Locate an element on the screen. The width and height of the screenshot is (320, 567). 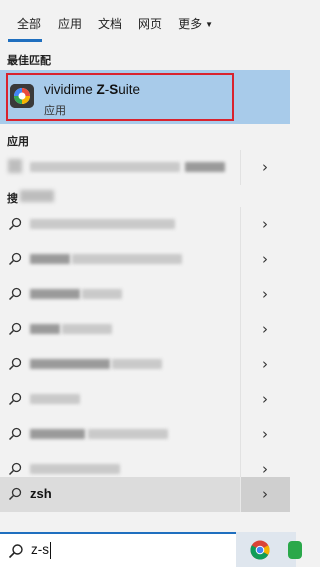
best-match-heading: 最佳匹配 is located at coordinates (29, 61).